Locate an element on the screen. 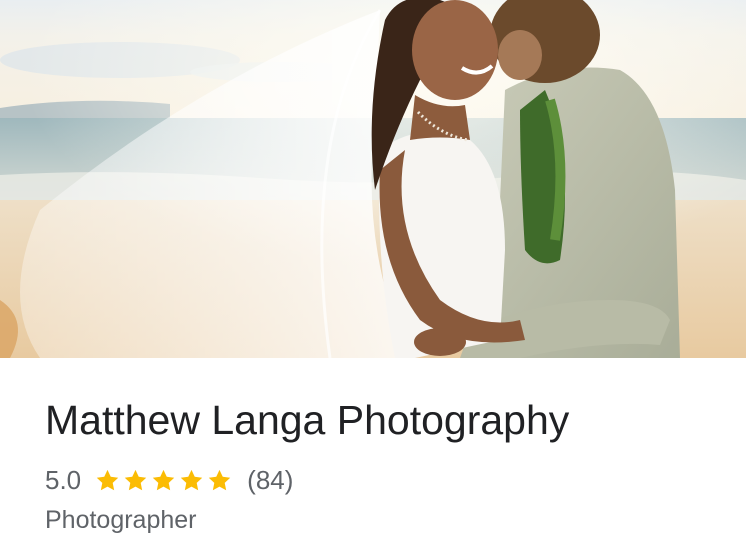 This screenshot has height=556, width=746. review-count: (84) is located at coordinates (270, 480).